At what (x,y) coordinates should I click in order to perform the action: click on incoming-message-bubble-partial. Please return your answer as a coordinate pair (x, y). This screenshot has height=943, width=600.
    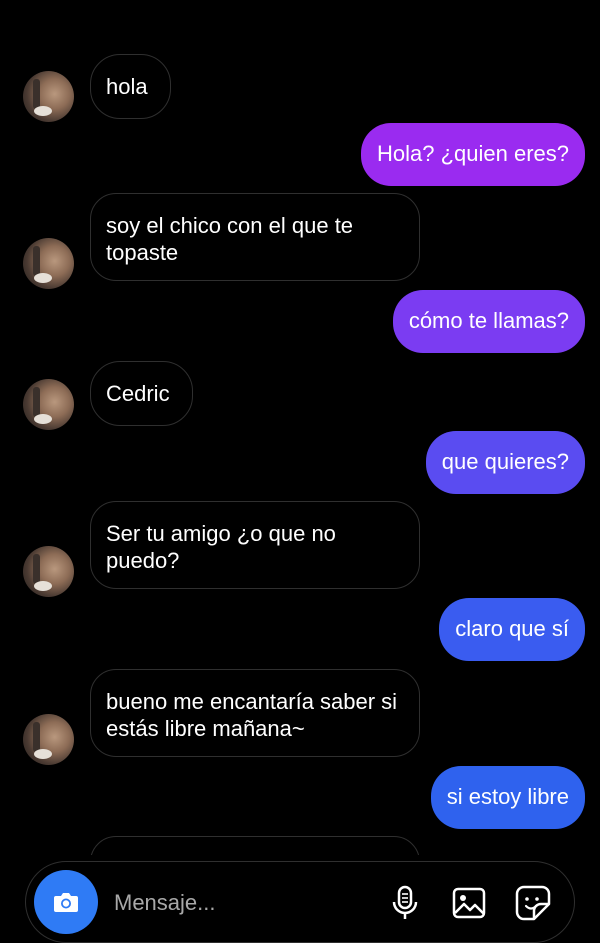
    Looking at the image, I should click on (255, 845).